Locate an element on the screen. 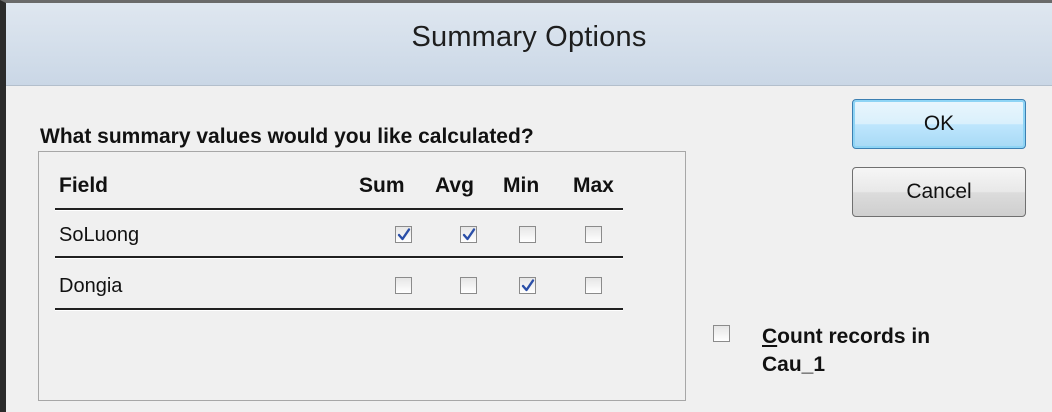 The width and height of the screenshot is (1052, 412). dongia-avg-checkbox is located at coordinates (468, 285).